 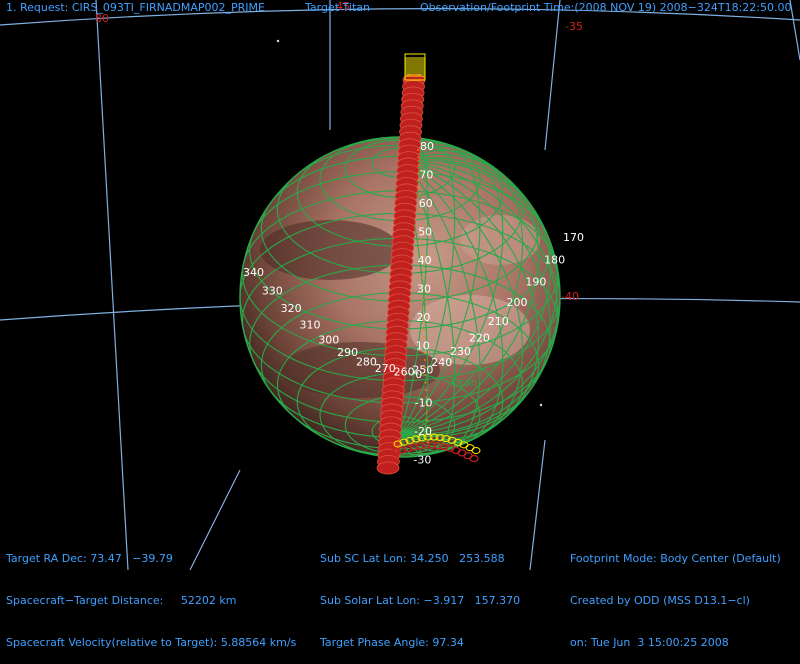 I want to click on footprint-mode: Footprint Mode: Body Center (Default), so click(x=675, y=558).